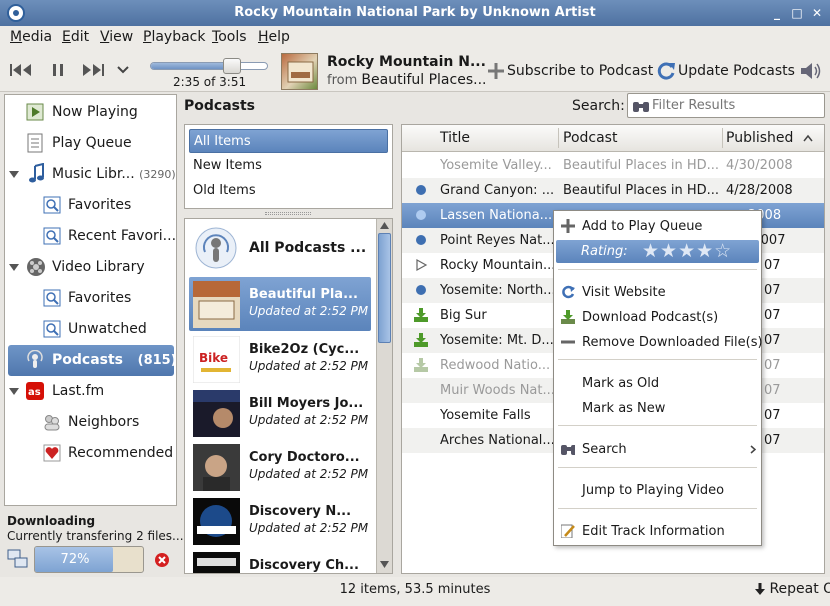  I want to click on album-art, so click(299, 71).